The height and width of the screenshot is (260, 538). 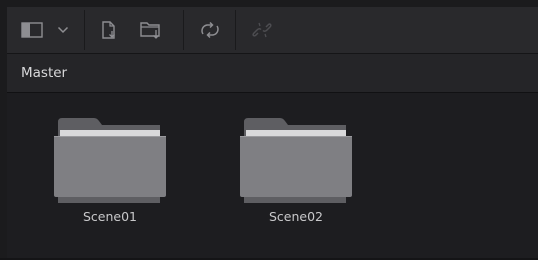 What do you see at coordinates (44, 73) in the screenshot?
I see `bin-title: Master` at bounding box center [44, 73].